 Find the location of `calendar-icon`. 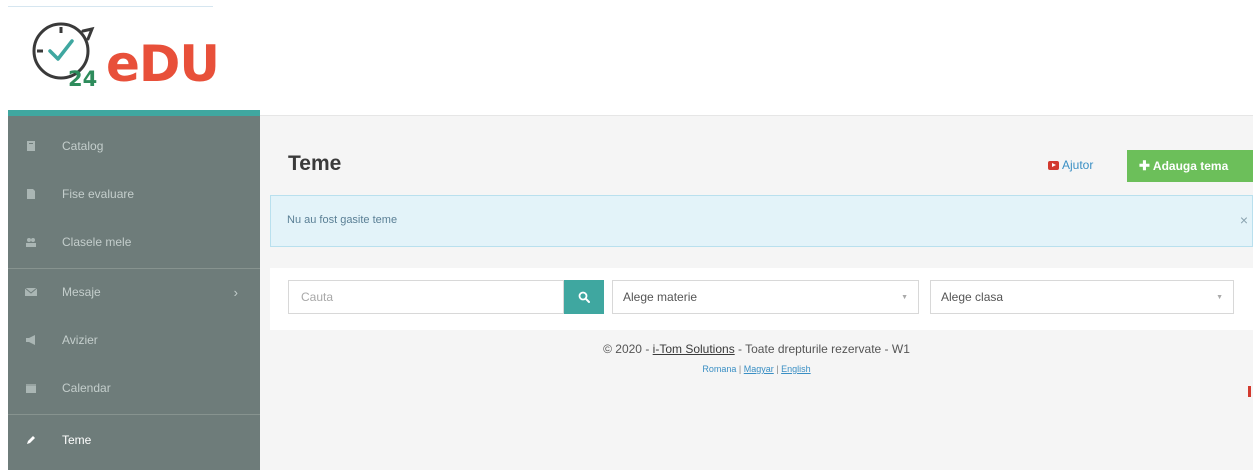

calendar-icon is located at coordinates (31, 388).